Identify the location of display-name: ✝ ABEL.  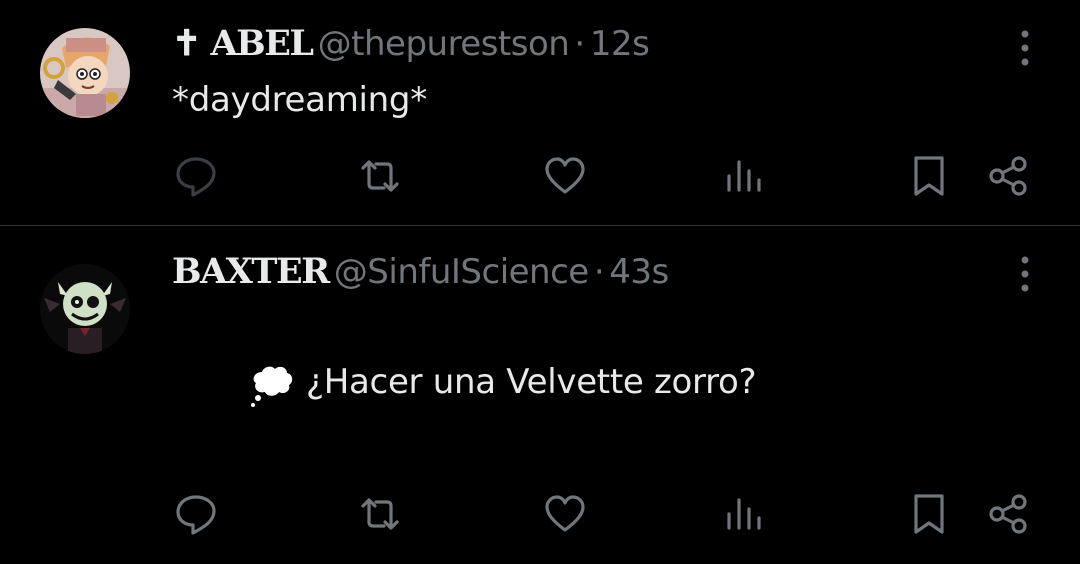
(243, 43).